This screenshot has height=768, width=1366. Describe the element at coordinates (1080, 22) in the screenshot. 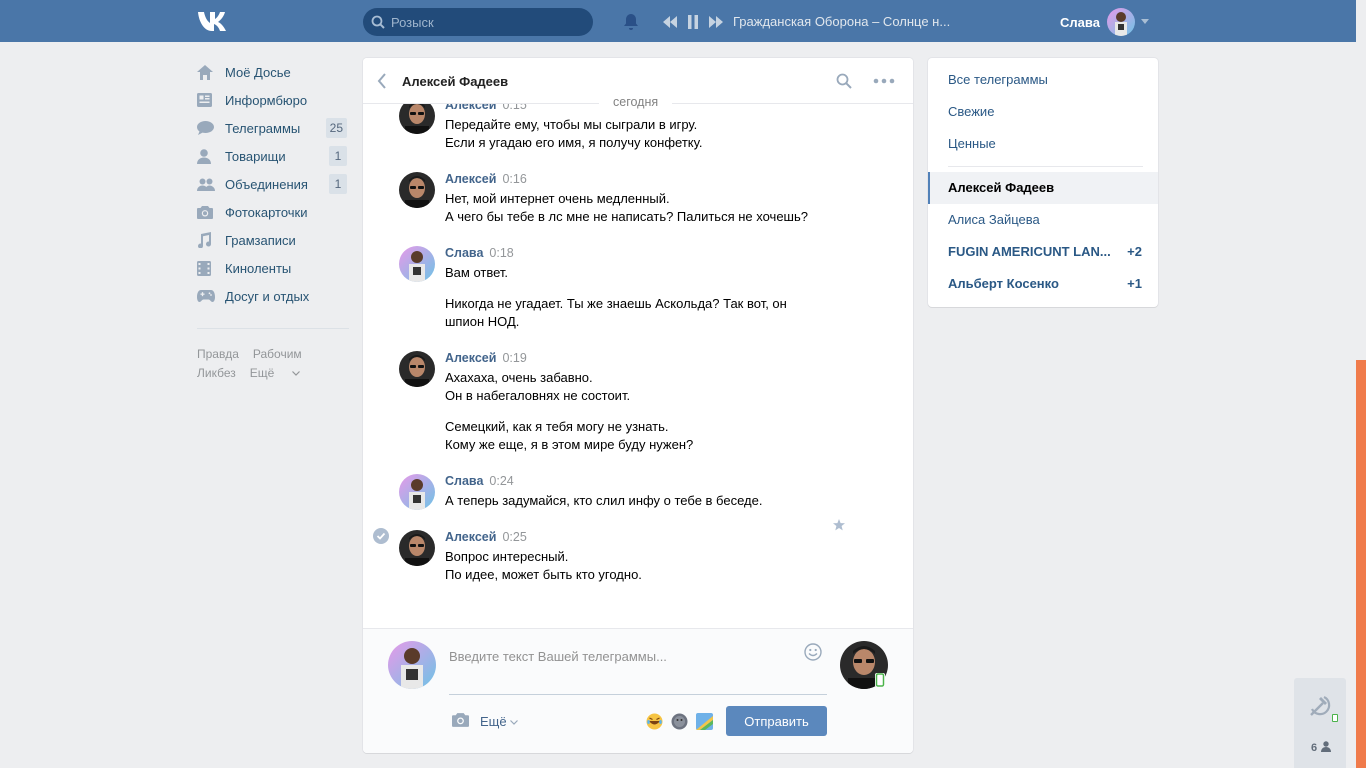

I see `header-user-name: Слава` at that location.